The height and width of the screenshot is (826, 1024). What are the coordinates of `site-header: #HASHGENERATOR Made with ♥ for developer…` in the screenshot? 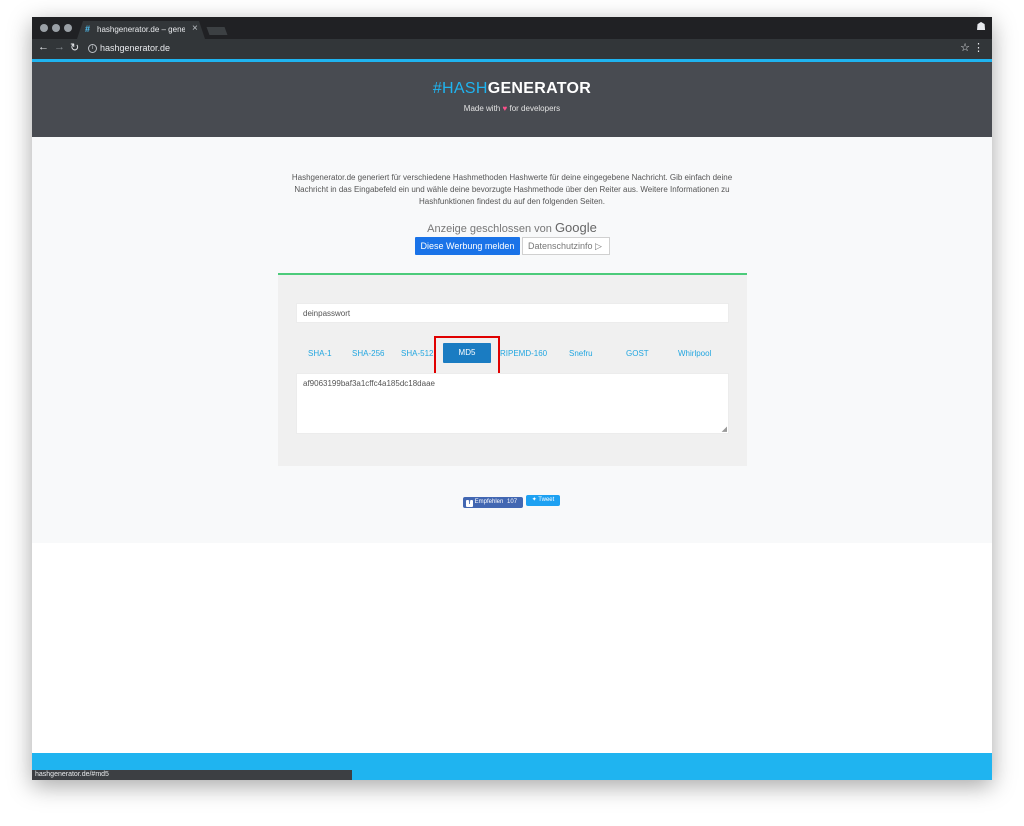 It's located at (512, 99).